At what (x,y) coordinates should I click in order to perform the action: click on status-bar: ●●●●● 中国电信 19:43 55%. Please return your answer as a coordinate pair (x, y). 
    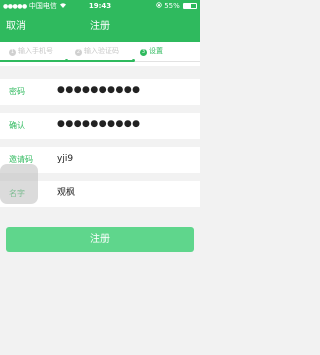
    Looking at the image, I should click on (100, 6).